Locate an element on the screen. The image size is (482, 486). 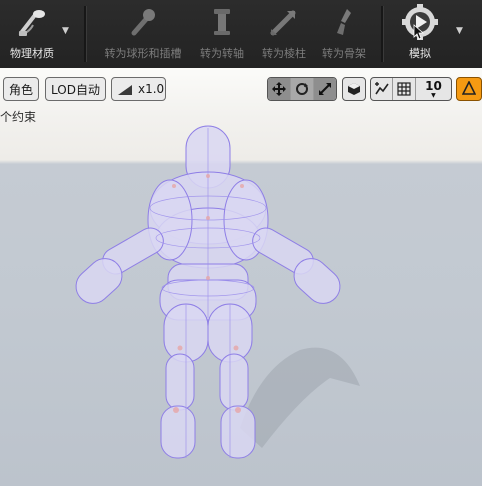
to-prism-label: 转为棱柱 is located at coordinates (284, 53).